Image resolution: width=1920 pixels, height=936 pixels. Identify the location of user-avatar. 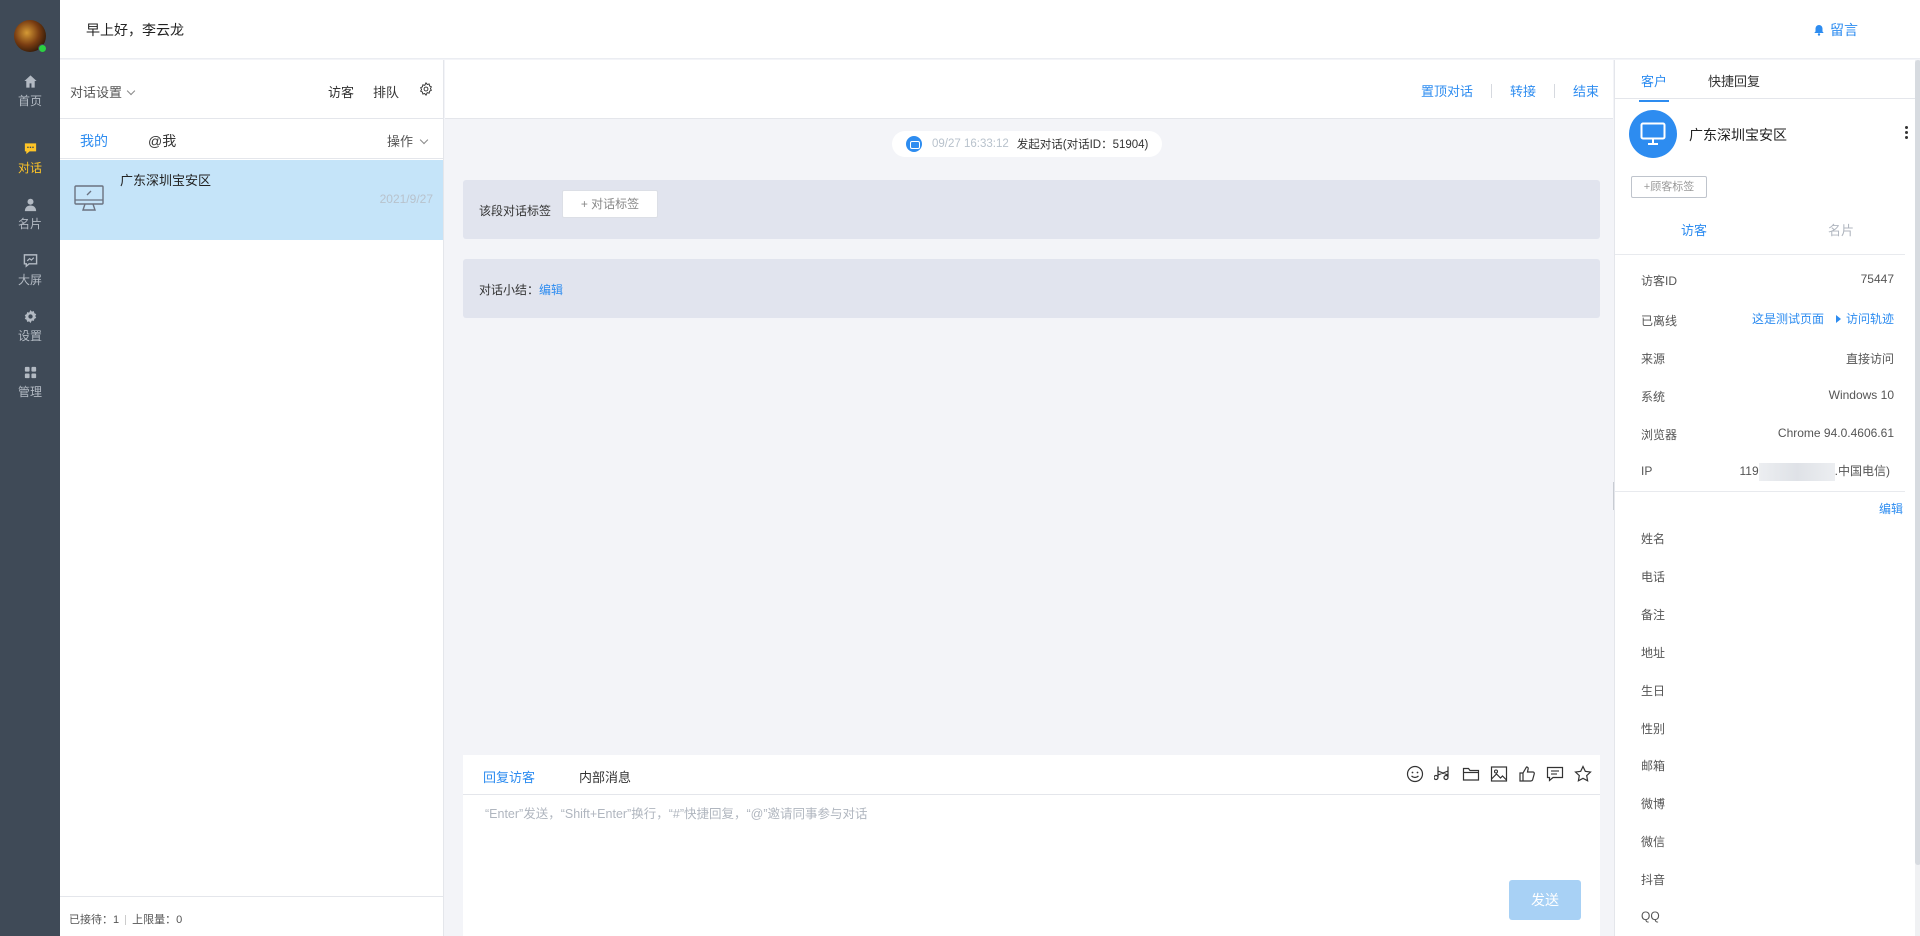
(30, 36).